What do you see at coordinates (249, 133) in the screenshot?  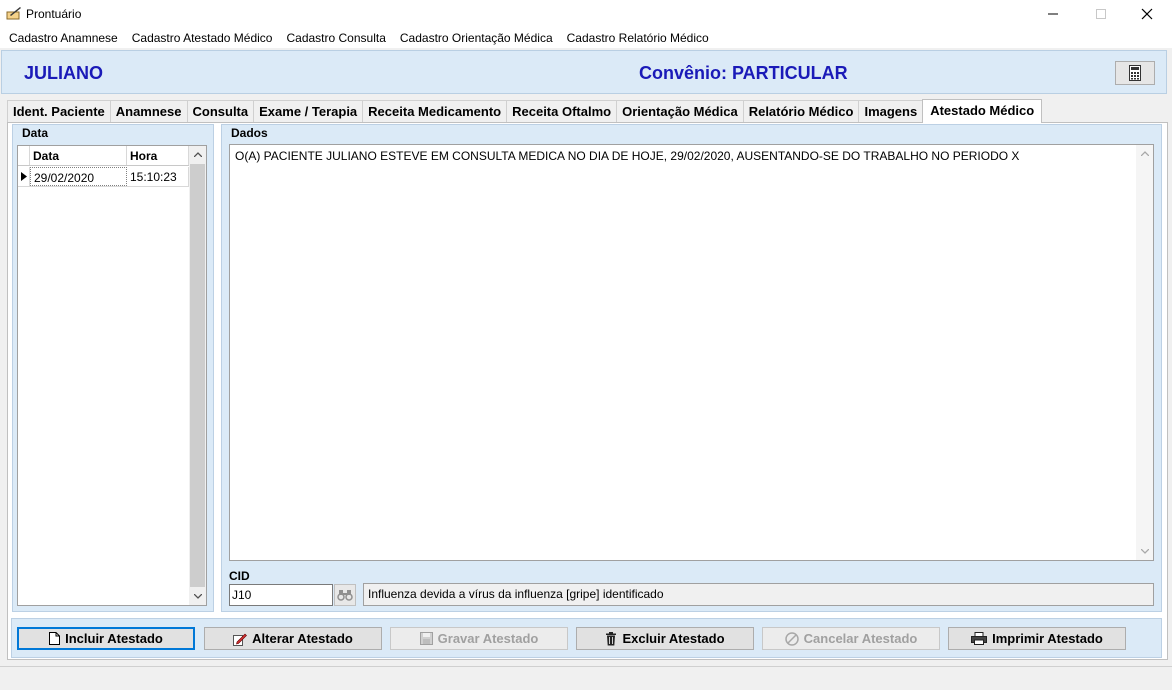 I see `dados-group-title: Dados` at bounding box center [249, 133].